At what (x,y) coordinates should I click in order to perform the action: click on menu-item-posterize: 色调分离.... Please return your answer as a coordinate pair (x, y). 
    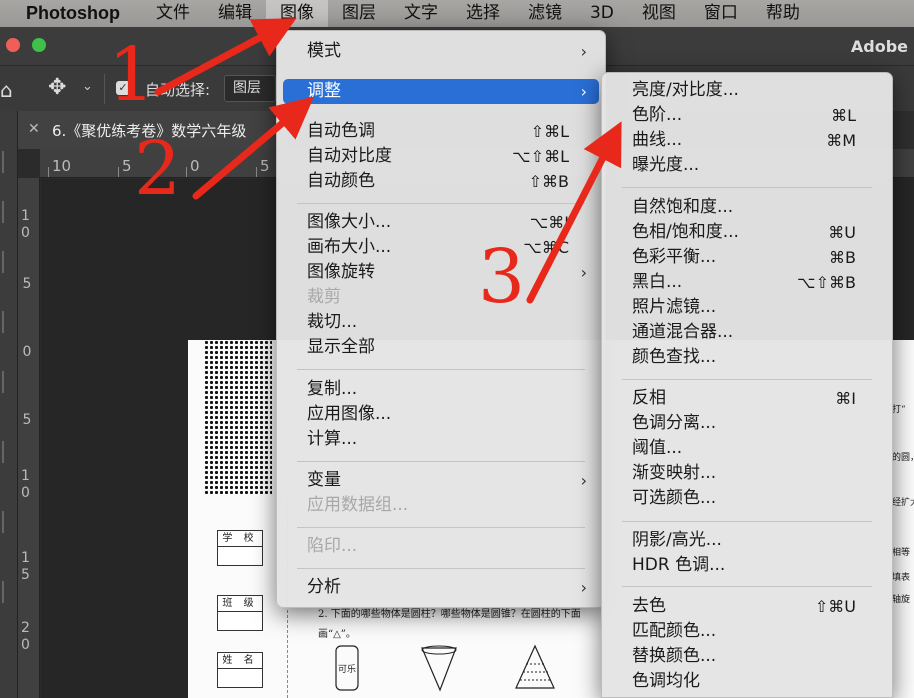
    Looking at the image, I should click on (747, 423).